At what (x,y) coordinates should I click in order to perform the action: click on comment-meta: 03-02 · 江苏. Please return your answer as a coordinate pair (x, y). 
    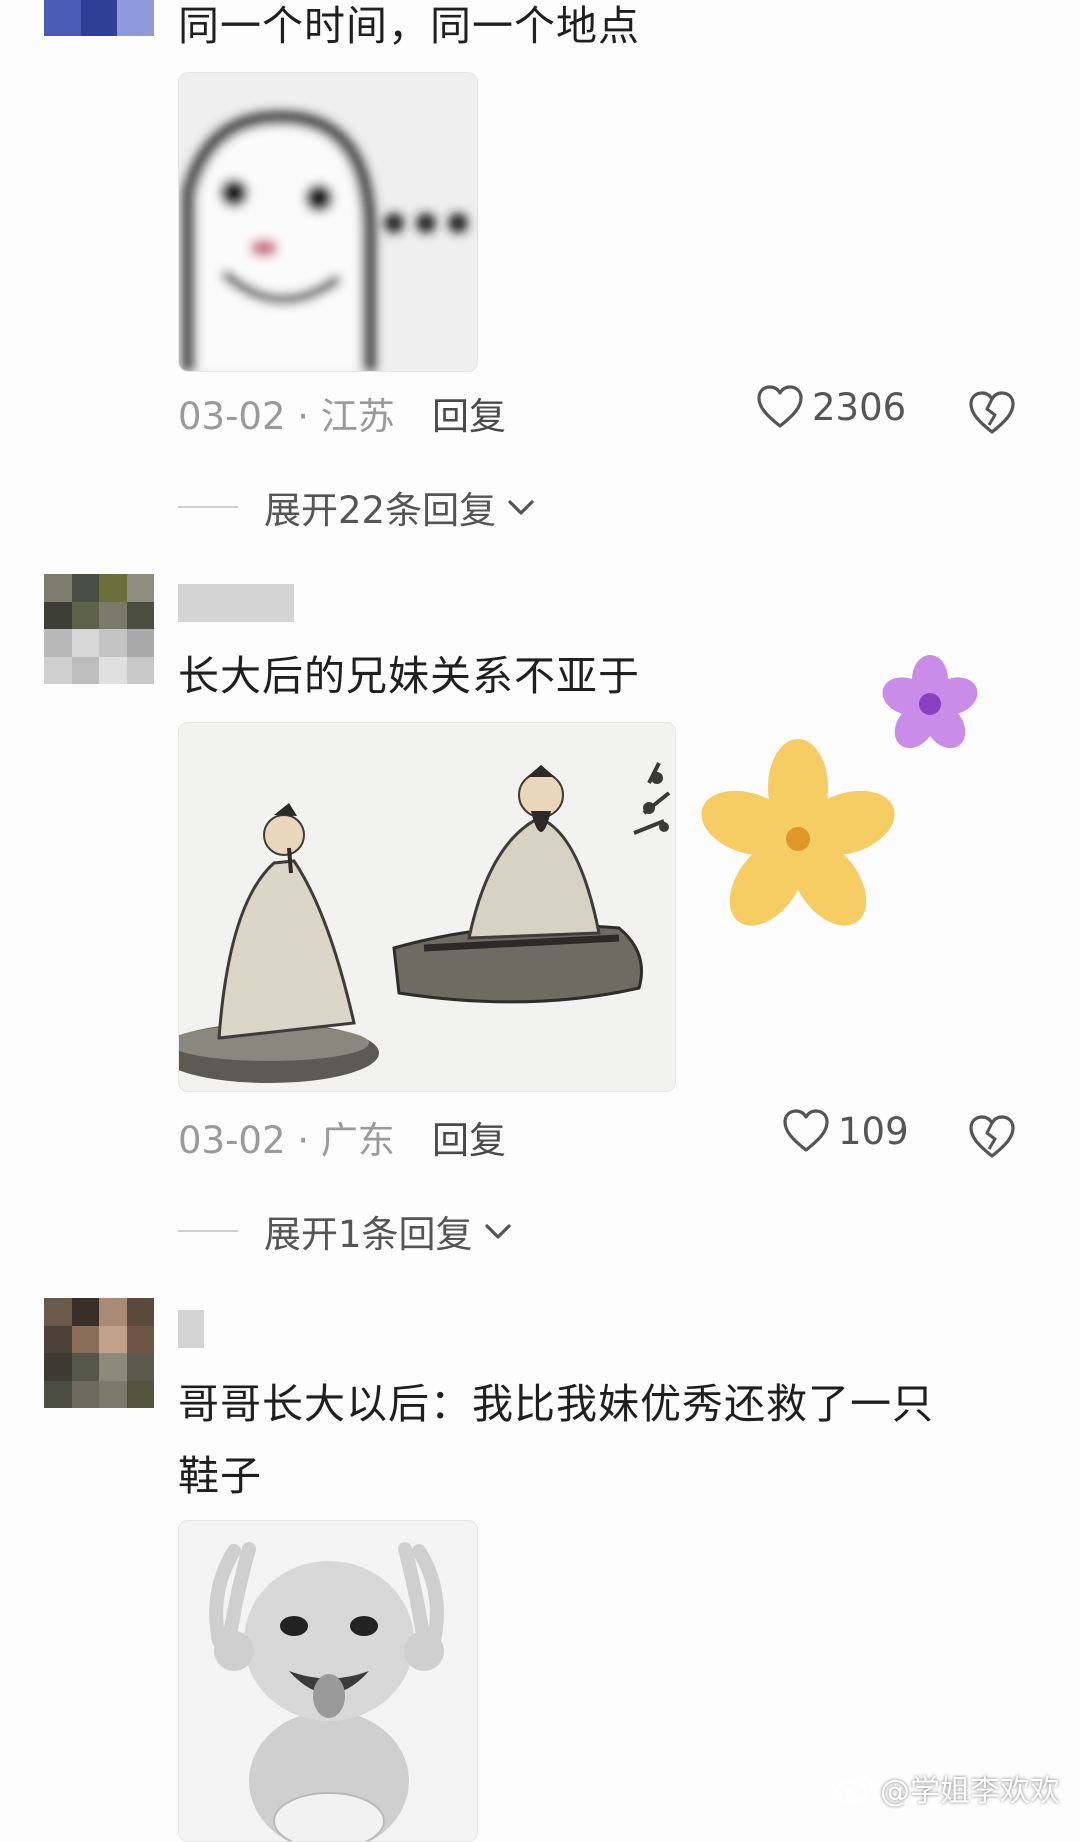
    Looking at the image, I should click on (286, 413).